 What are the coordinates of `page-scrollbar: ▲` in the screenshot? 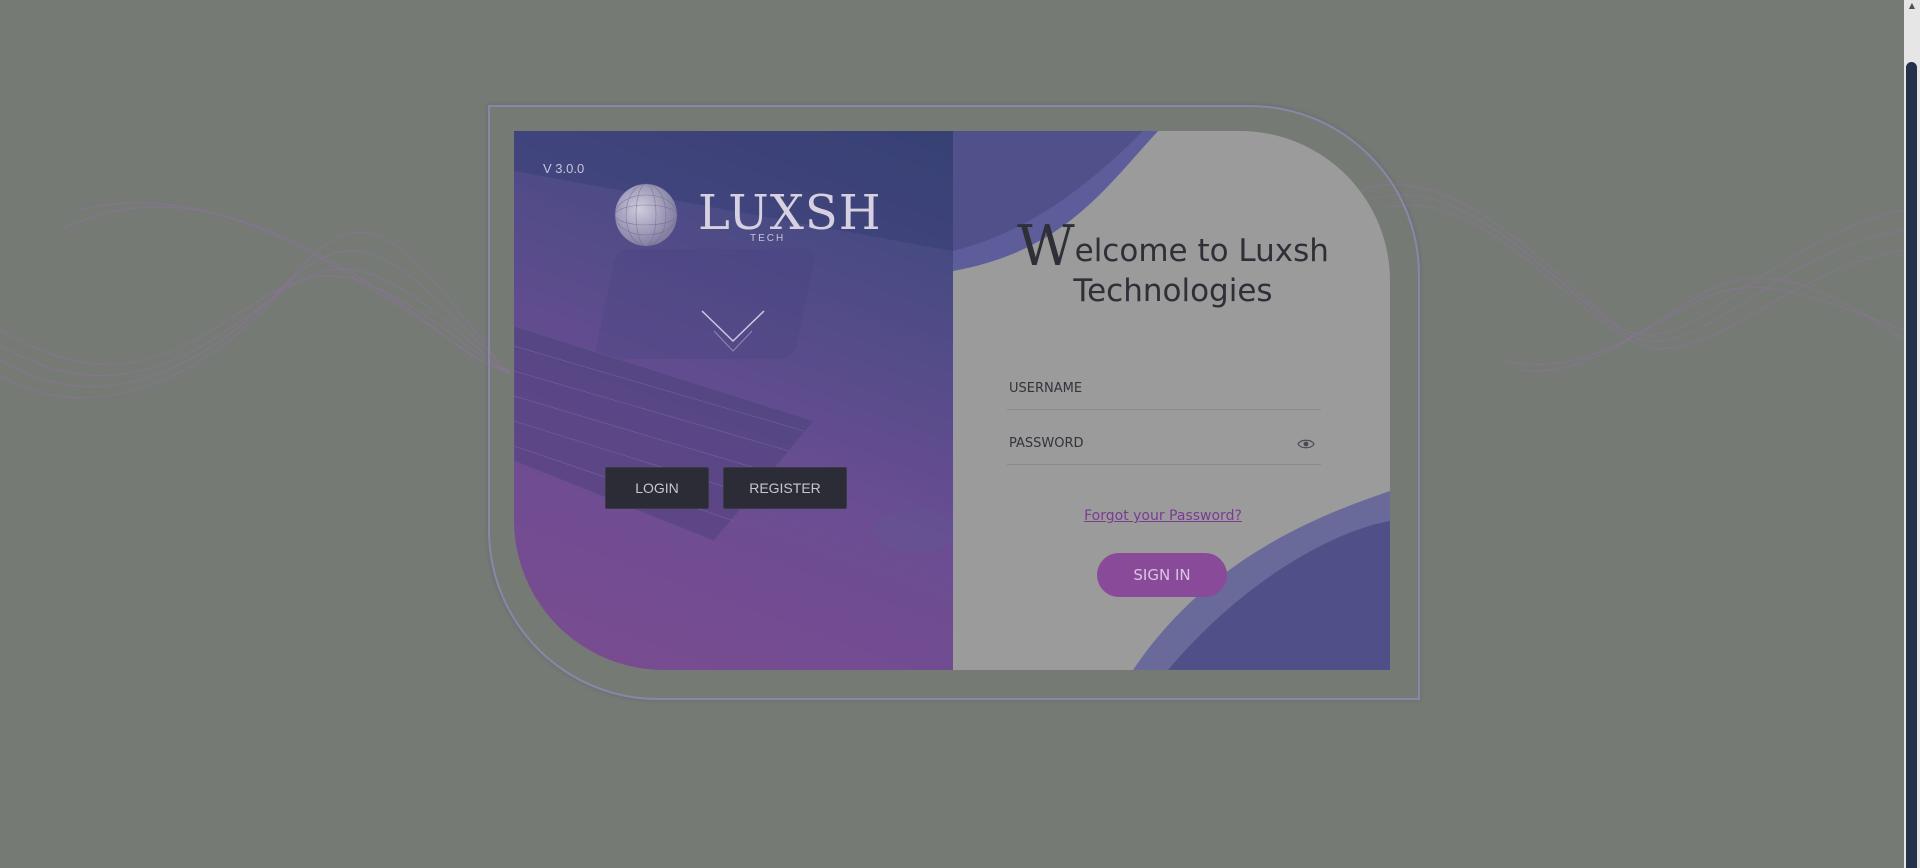 It's located at (1912, 434).